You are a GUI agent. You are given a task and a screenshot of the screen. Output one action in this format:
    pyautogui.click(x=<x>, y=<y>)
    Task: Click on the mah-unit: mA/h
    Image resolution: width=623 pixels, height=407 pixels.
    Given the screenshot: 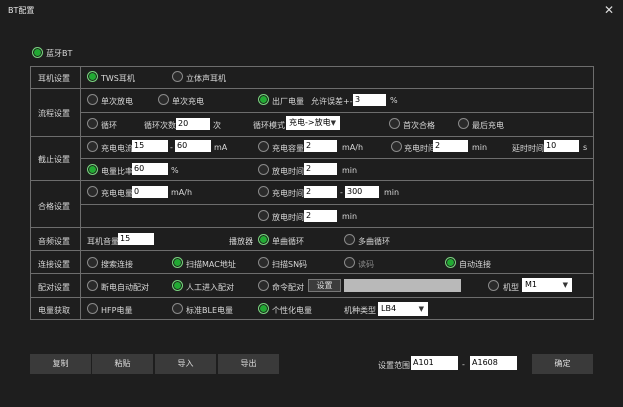 What is the action you would take?
    pyautogui.click(x=353, y=147)
    